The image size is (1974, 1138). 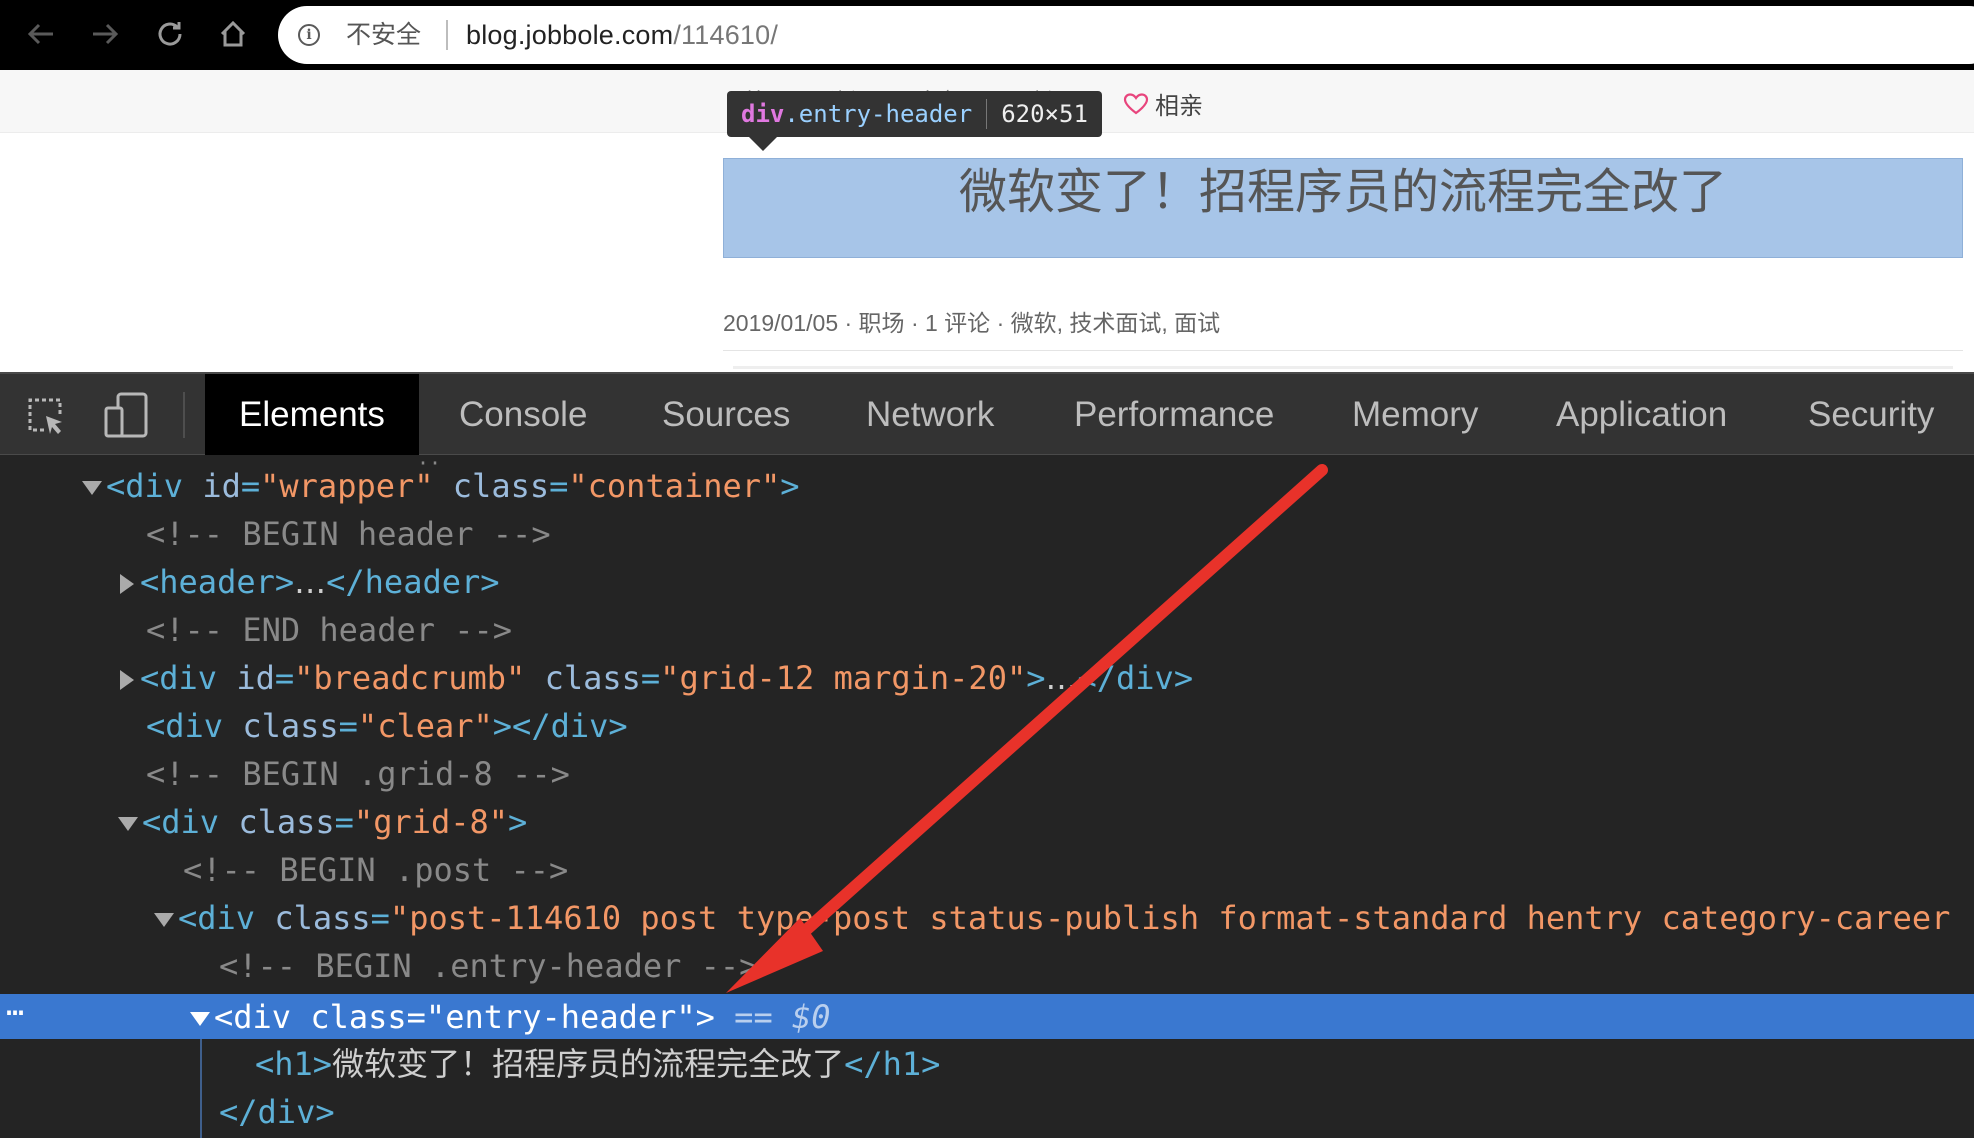 I want to click on reload-icon, so click(x=170, y=34).